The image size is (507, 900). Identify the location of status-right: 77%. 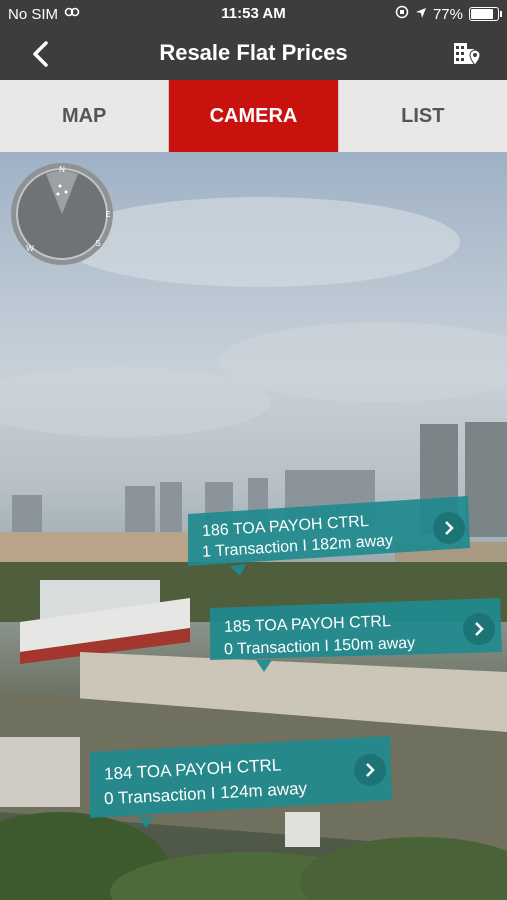
(448, 14).